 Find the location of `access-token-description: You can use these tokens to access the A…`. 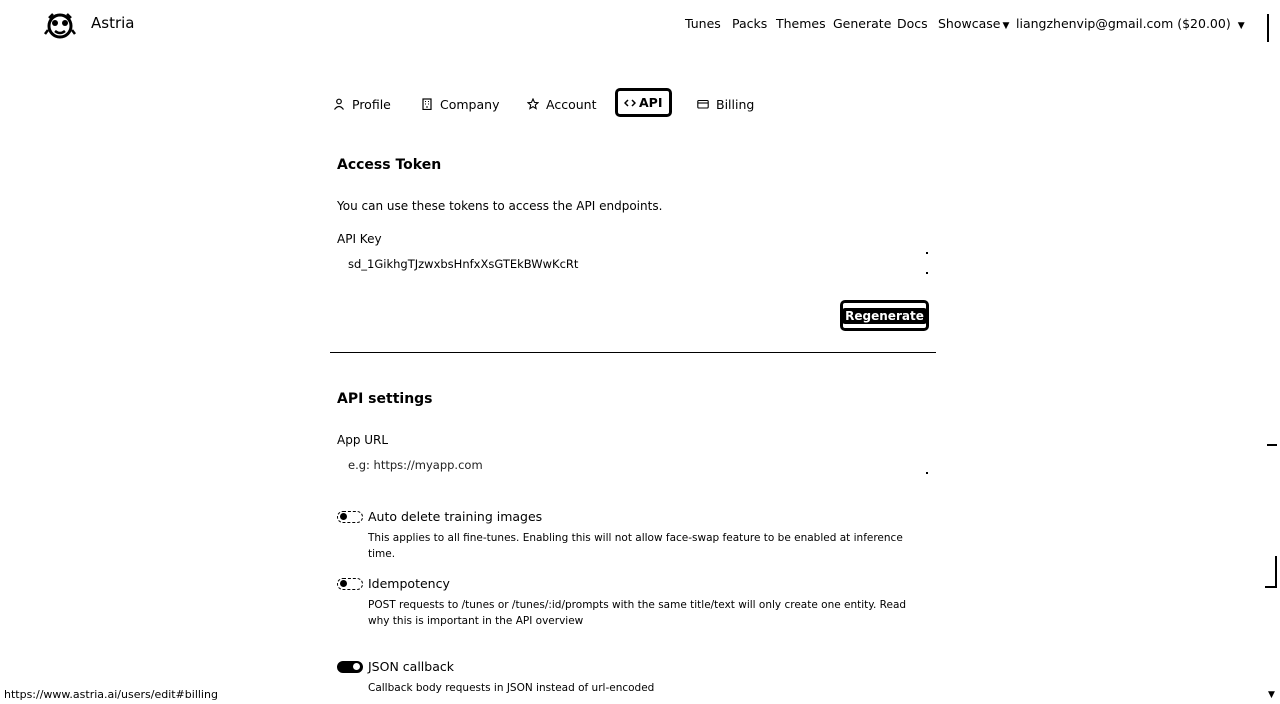

access-token-description: You can use these tokens to access the A… is located at coordinates (500, 206).